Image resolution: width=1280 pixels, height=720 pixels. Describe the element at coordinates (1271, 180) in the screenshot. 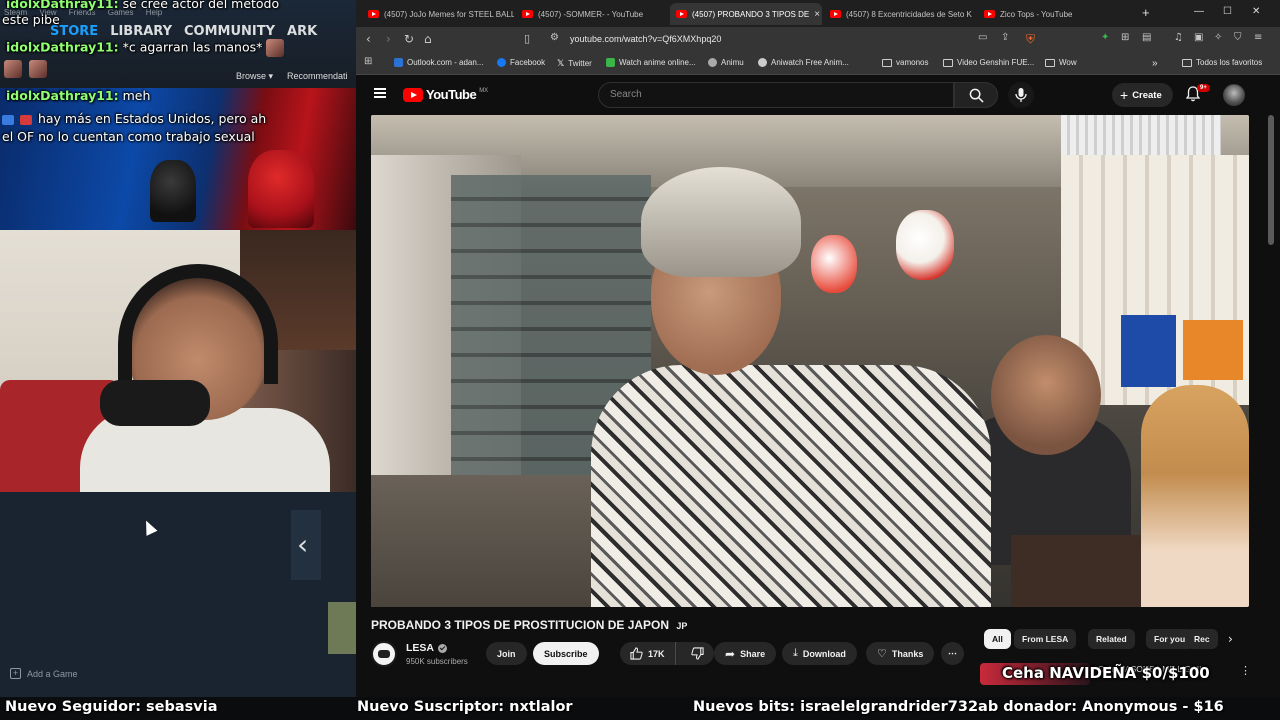

I see `page-scrollbar` at that location.